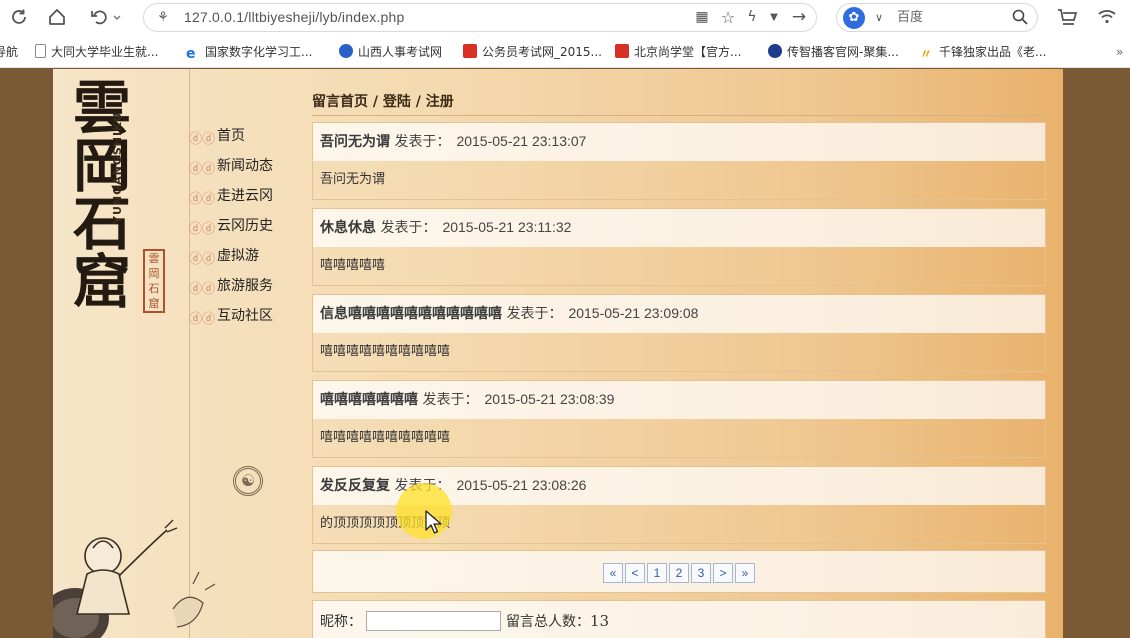 The width and height of the screenshot is (1130, 638). What do you see at coordinates (679, 400) in the screenshot?
I see `message-header: 嘻嘻嘻嘻嘻嘻嘻 发表于： 2015-05-21 23:08:39` at bounding box center [679, 400].